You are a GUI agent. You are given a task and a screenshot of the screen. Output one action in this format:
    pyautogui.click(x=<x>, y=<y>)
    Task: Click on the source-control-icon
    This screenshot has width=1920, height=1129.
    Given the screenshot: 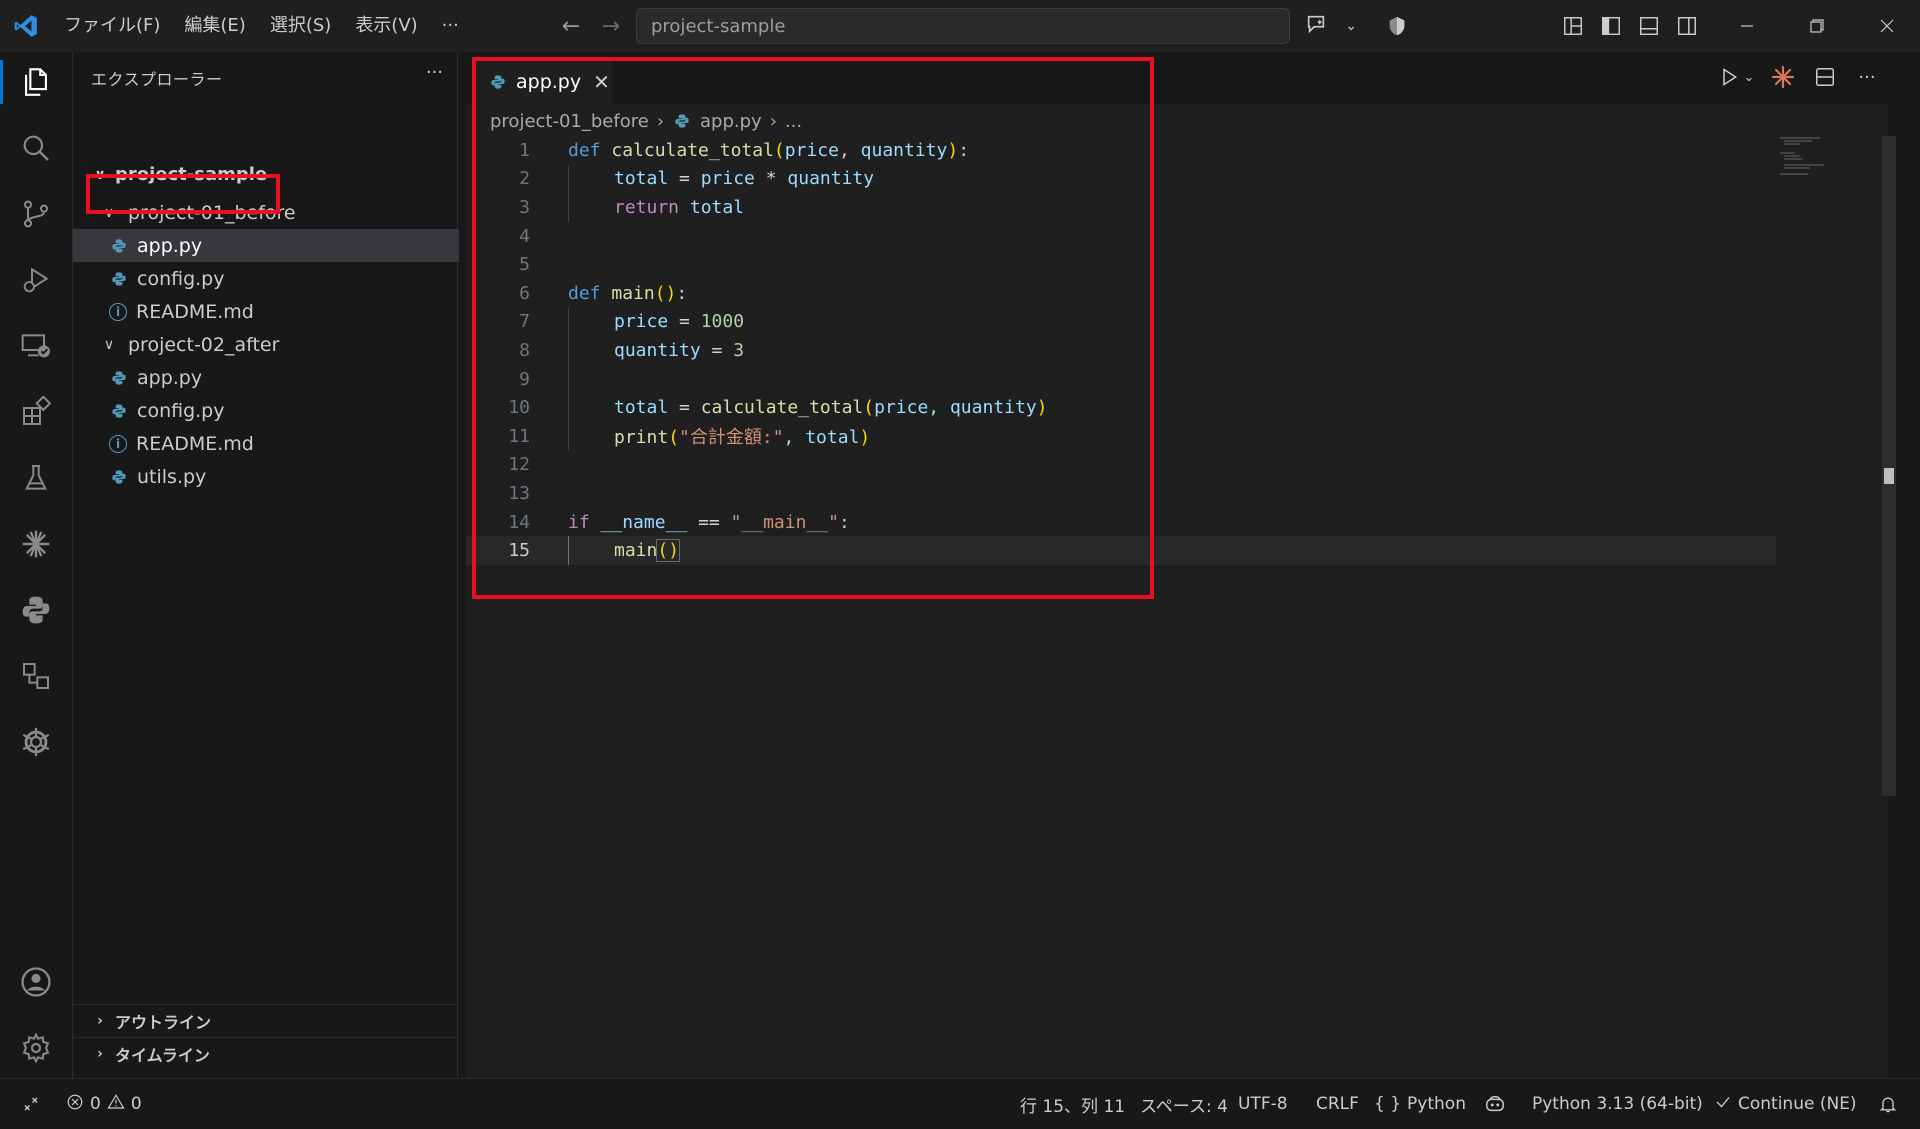 What is the action you would take?
    pyautogui.click(x=36, y=214)
    